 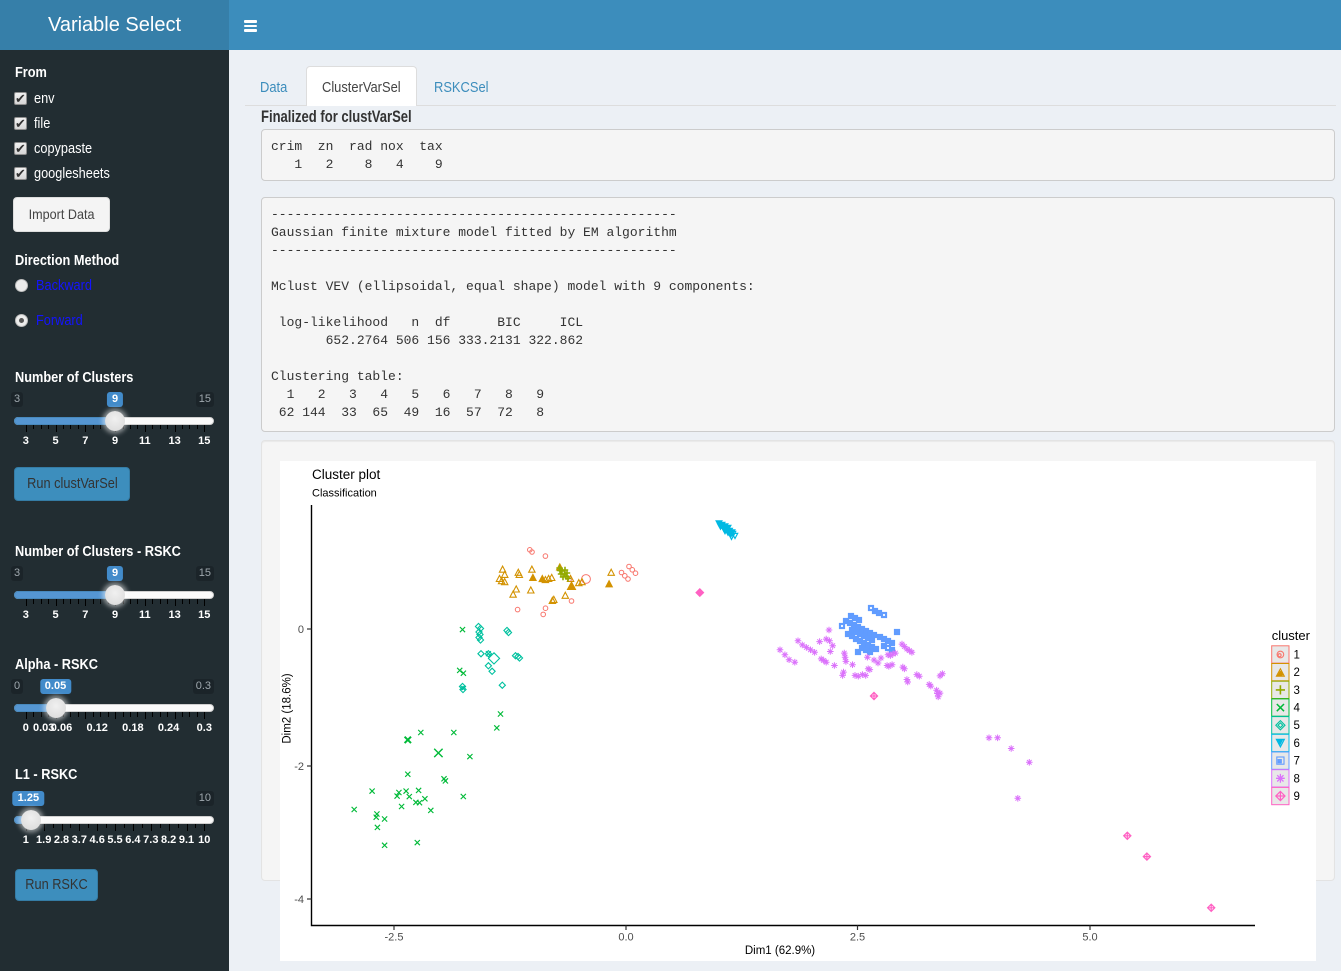 What do you see at coordinates (346, 474) in the screenshot?
I see `svg-text: Cluster plot` at bounding box center [346, 474].